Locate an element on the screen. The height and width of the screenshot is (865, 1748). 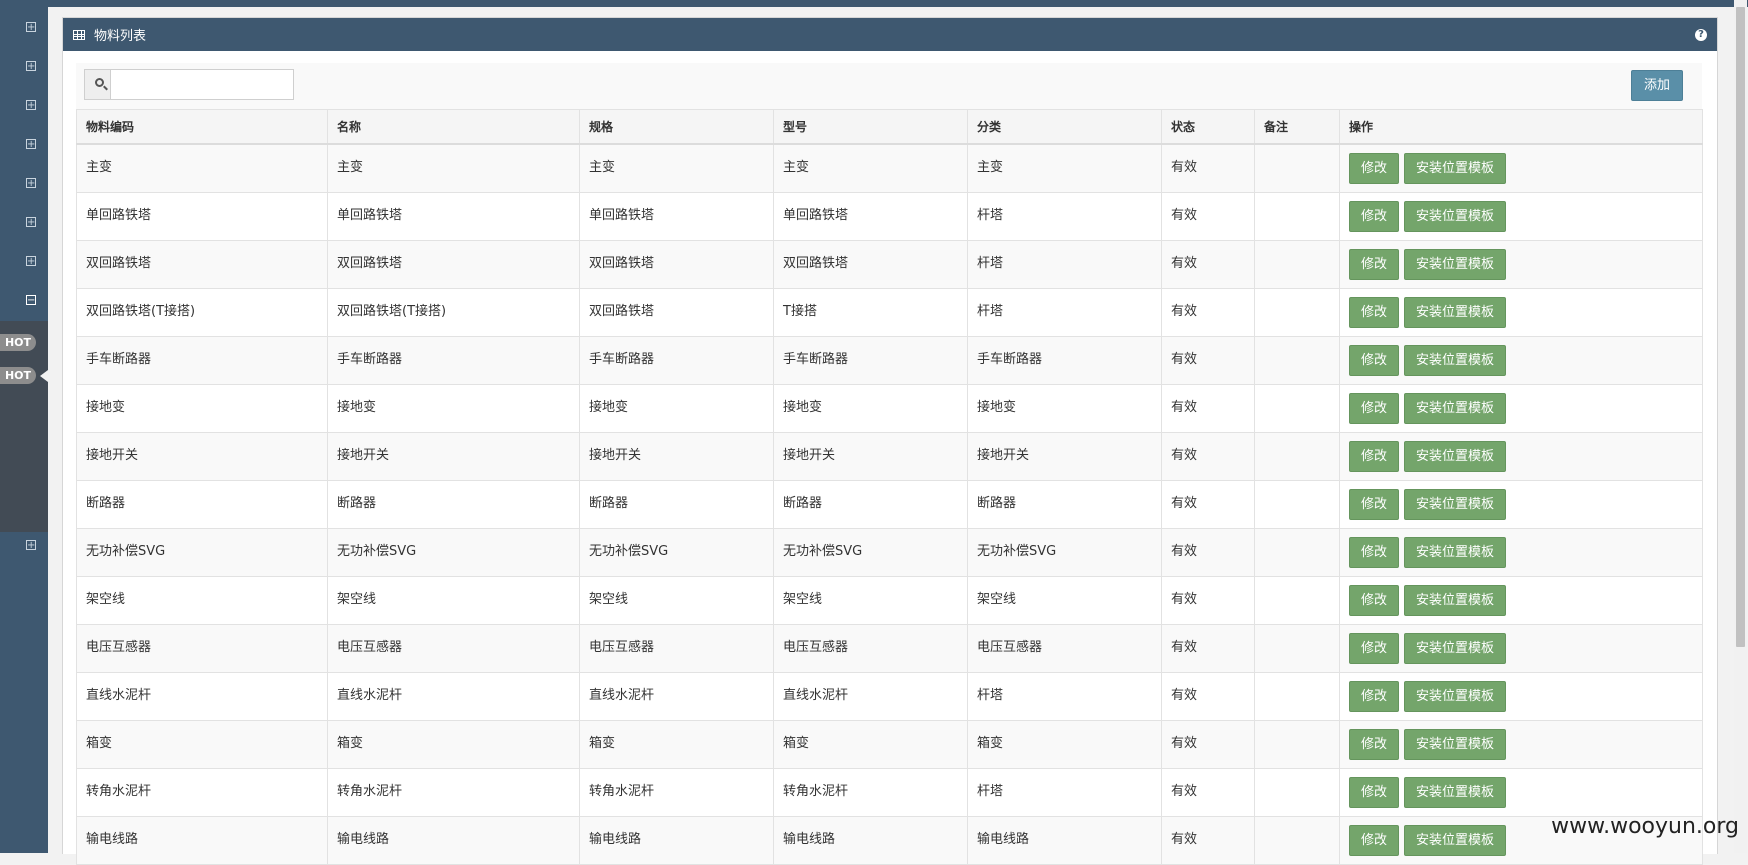
table-row: 接地变 接地变 接地变 接地变 接地变 有效 修改 安装位置模板 is located at coordinates (889, 408).